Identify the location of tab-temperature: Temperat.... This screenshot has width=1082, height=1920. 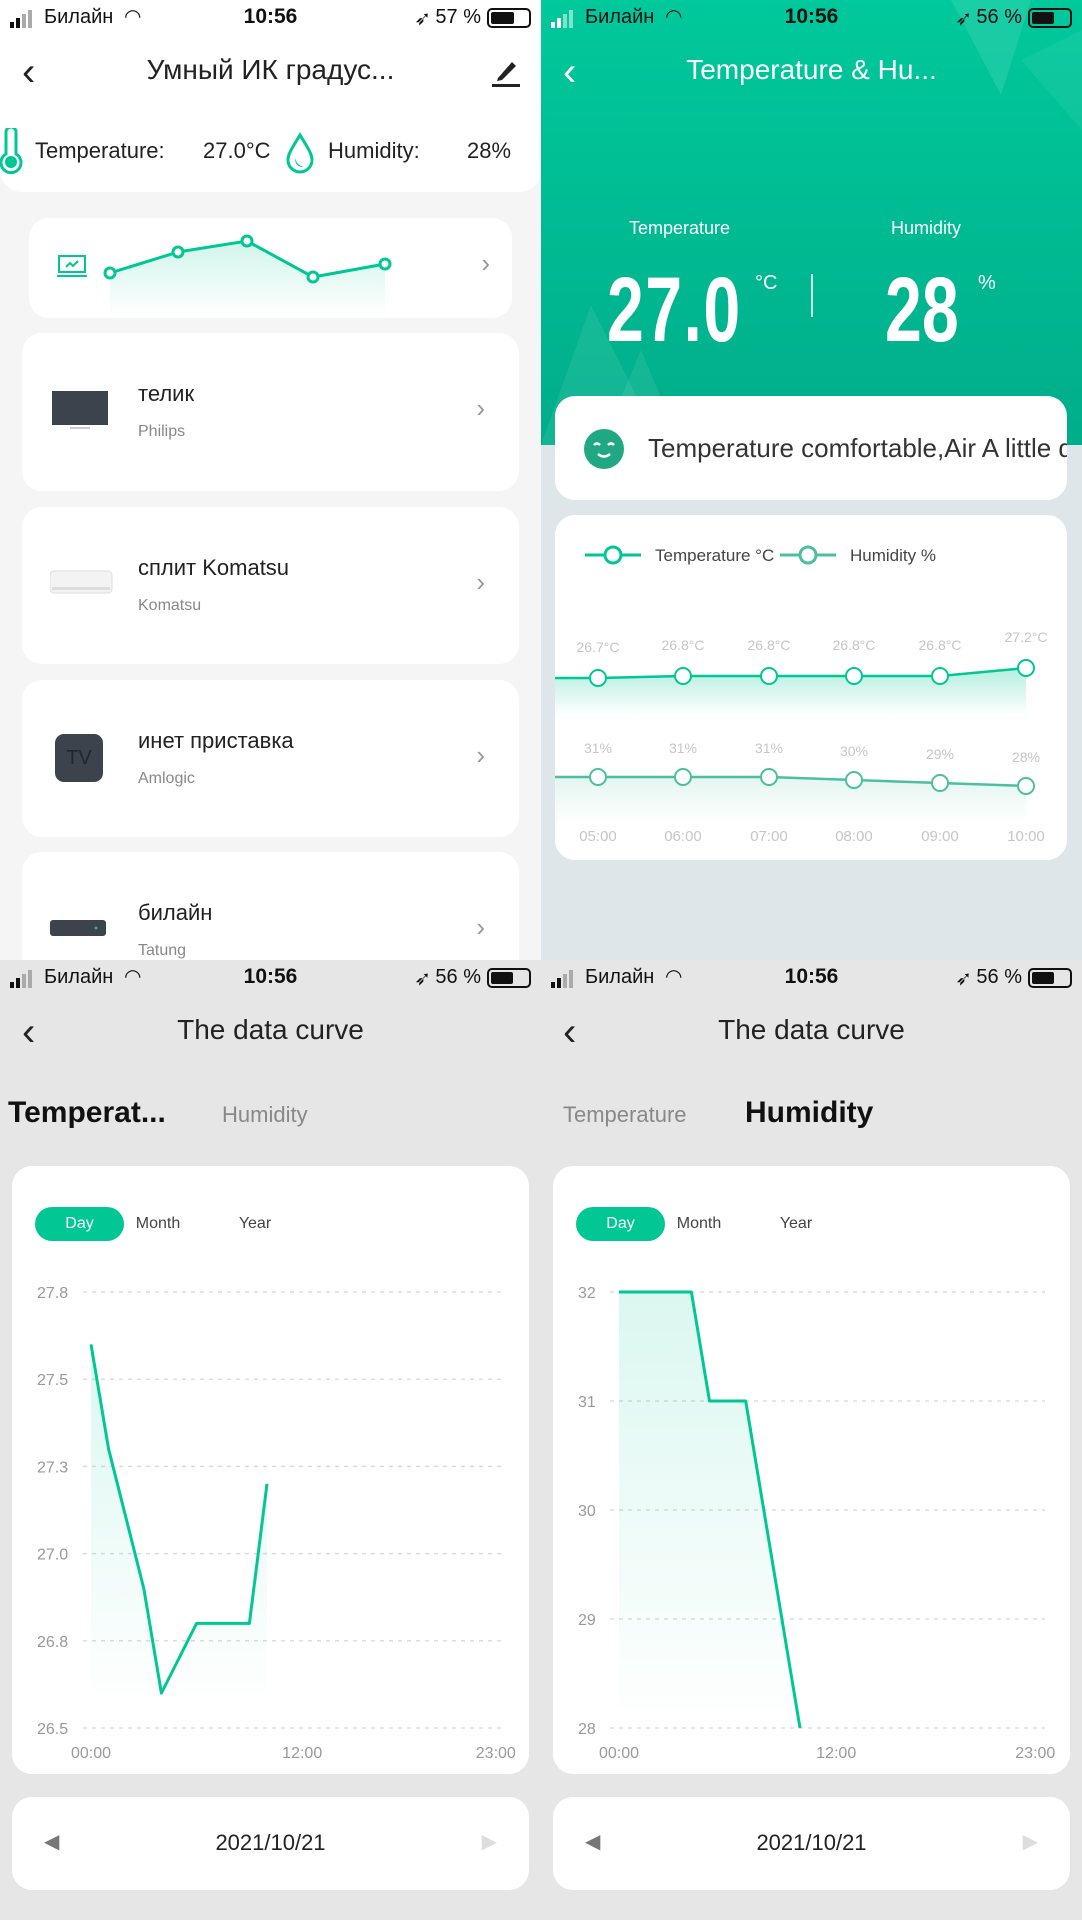
(87, 1113).